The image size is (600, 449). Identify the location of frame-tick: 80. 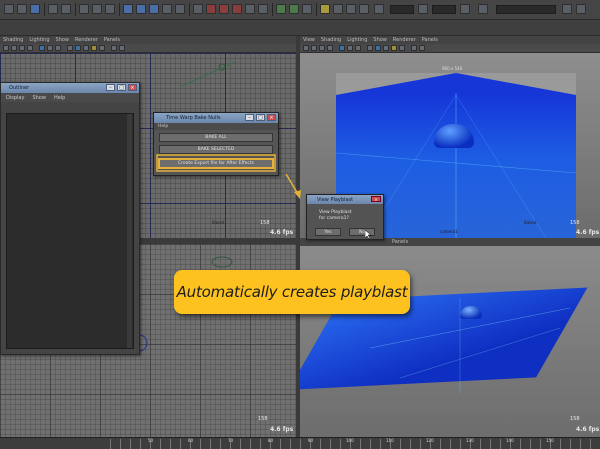
(271, 440).